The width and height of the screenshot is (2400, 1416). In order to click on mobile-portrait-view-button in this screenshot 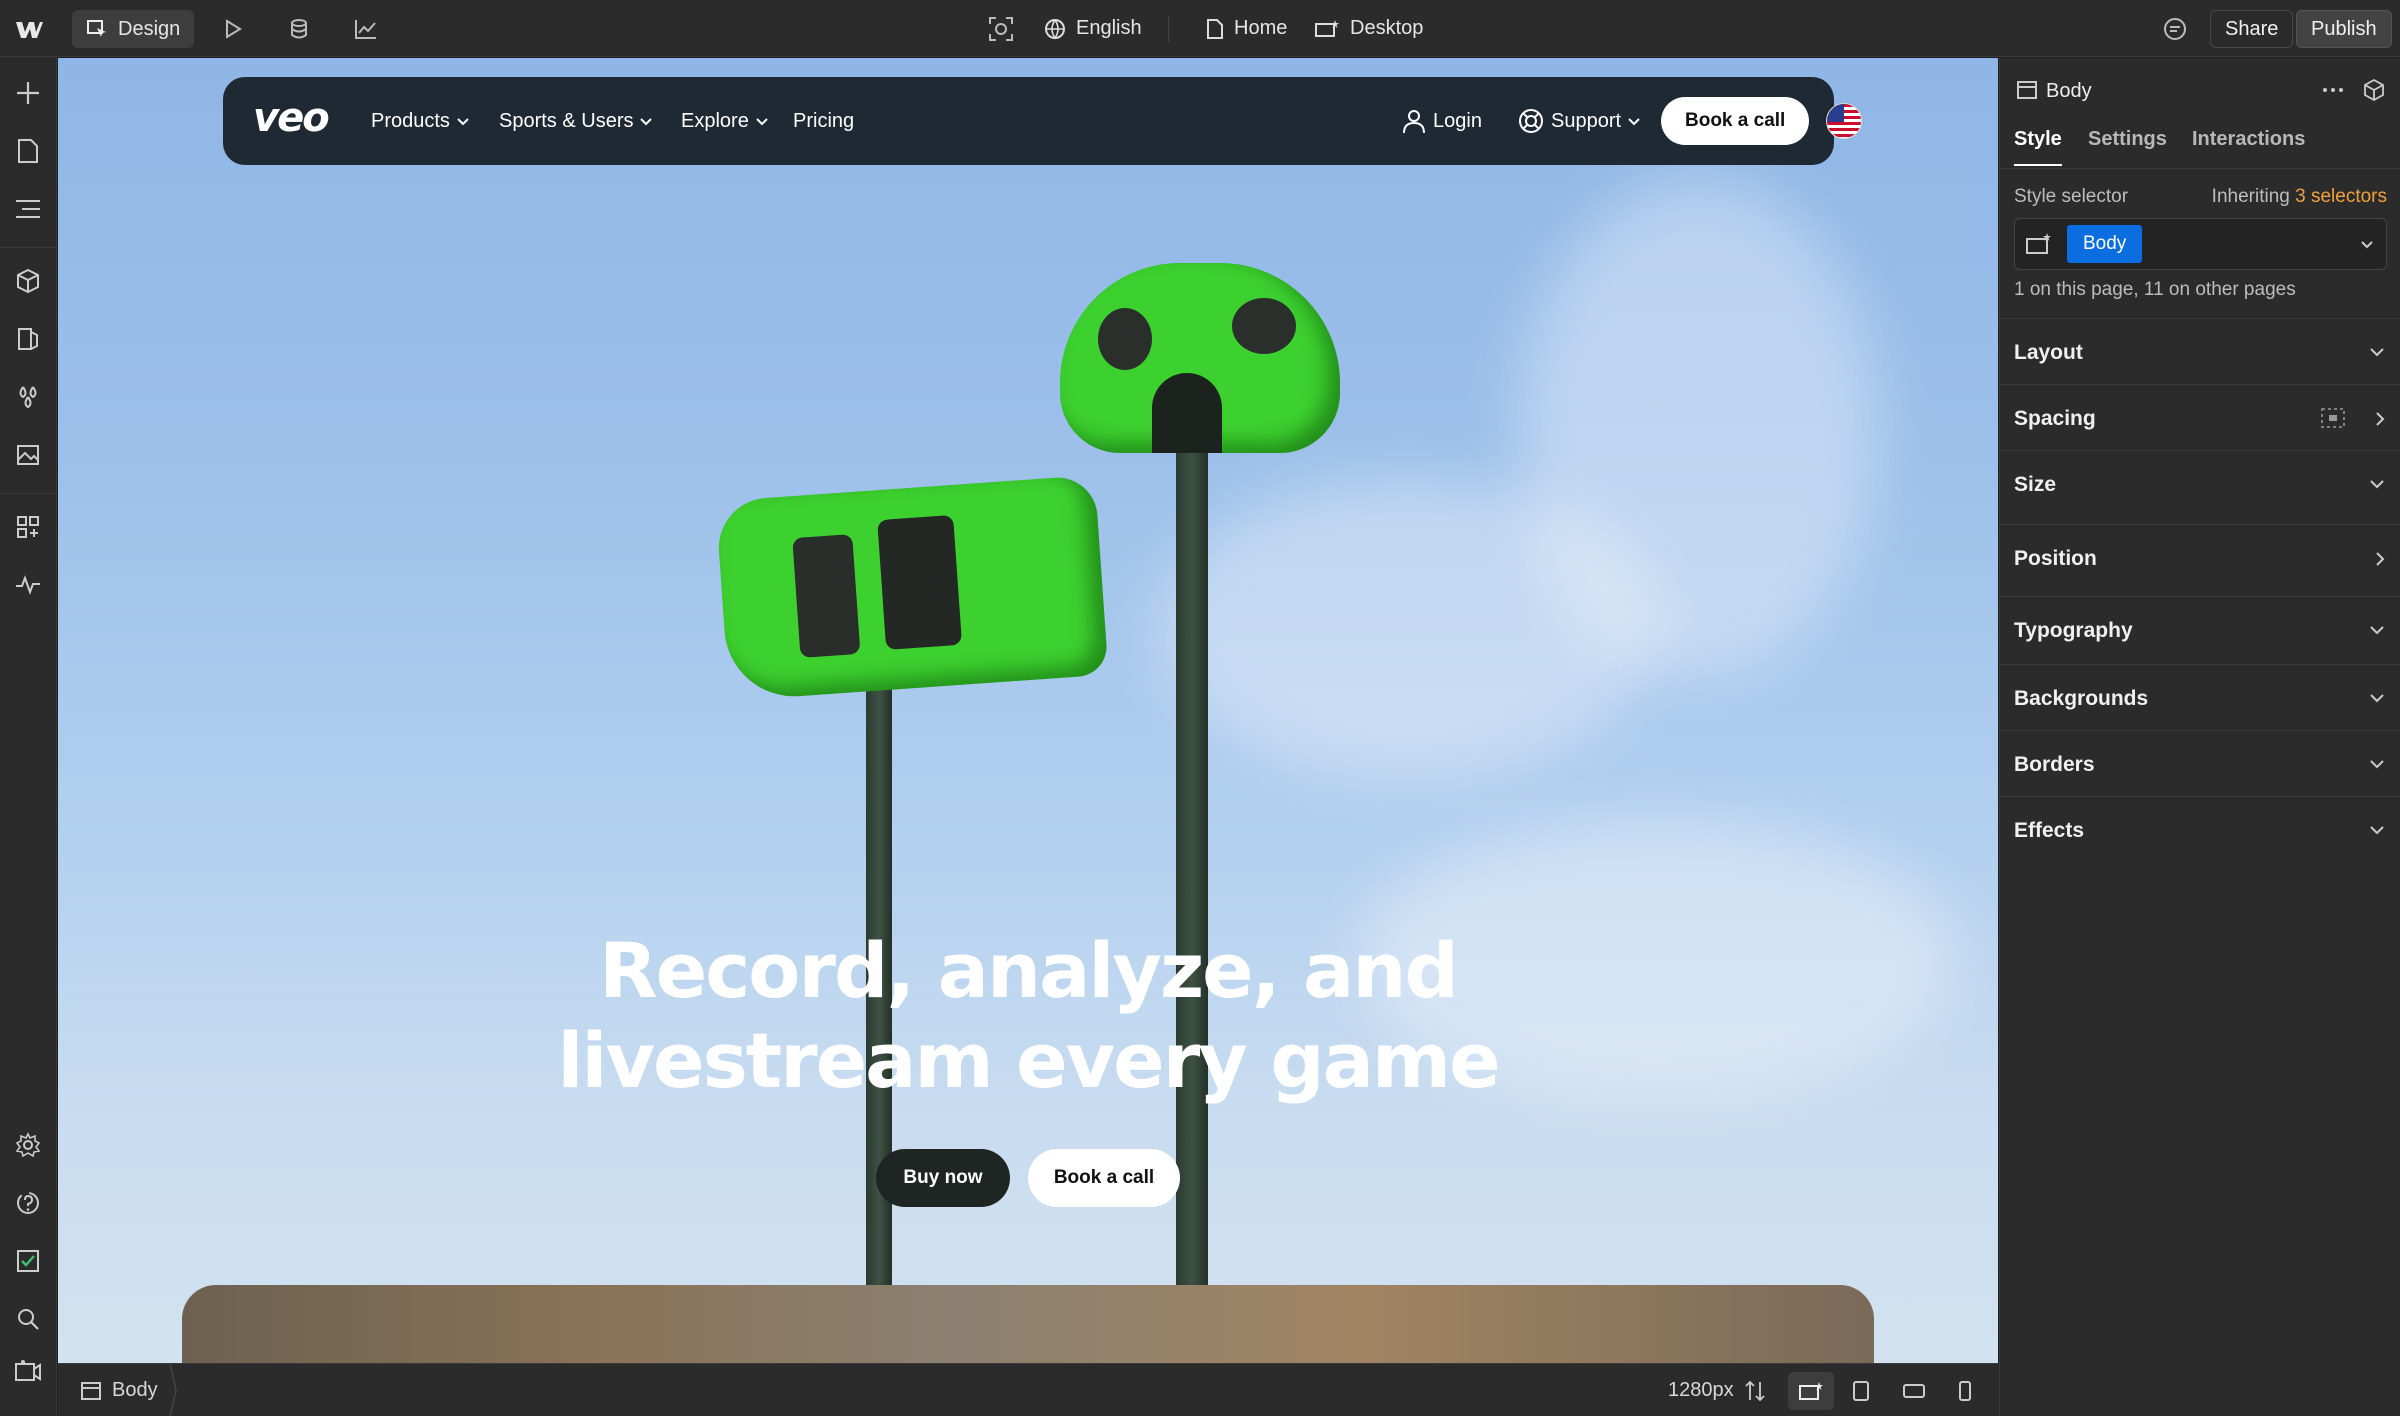, I will do `click(1965, 1390)`.